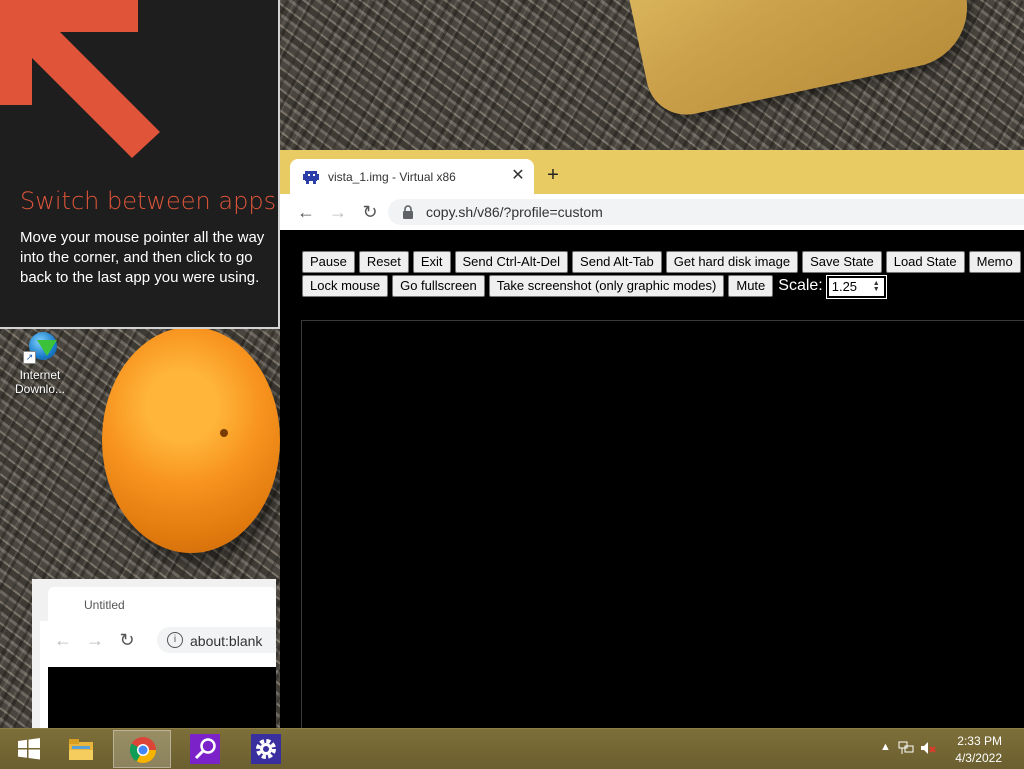  What do you see at coordinates (706, 212) in the screenshot?
I see `address-bar: copy.sh/v86/?profile=custom` at bounding box center [706, 212].